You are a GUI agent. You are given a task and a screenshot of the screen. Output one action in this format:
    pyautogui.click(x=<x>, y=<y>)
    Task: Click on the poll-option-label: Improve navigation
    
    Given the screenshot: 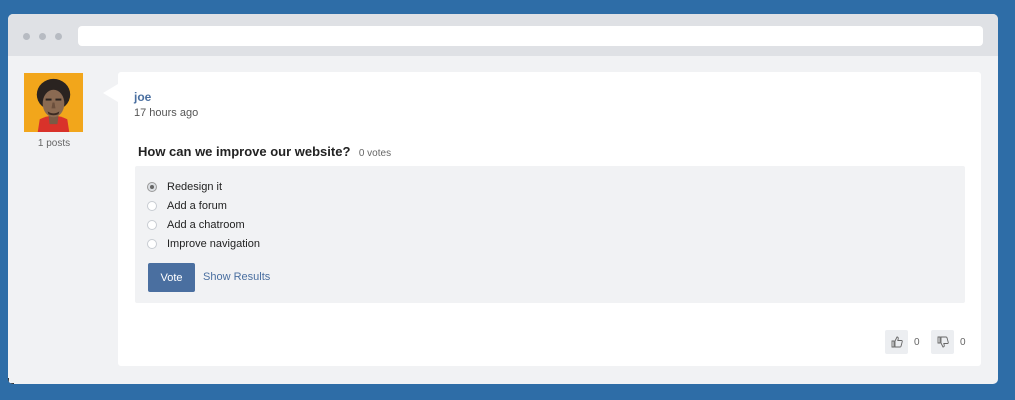 What is the action you would take?
    pyautogui.click(x=213, y=243)
    